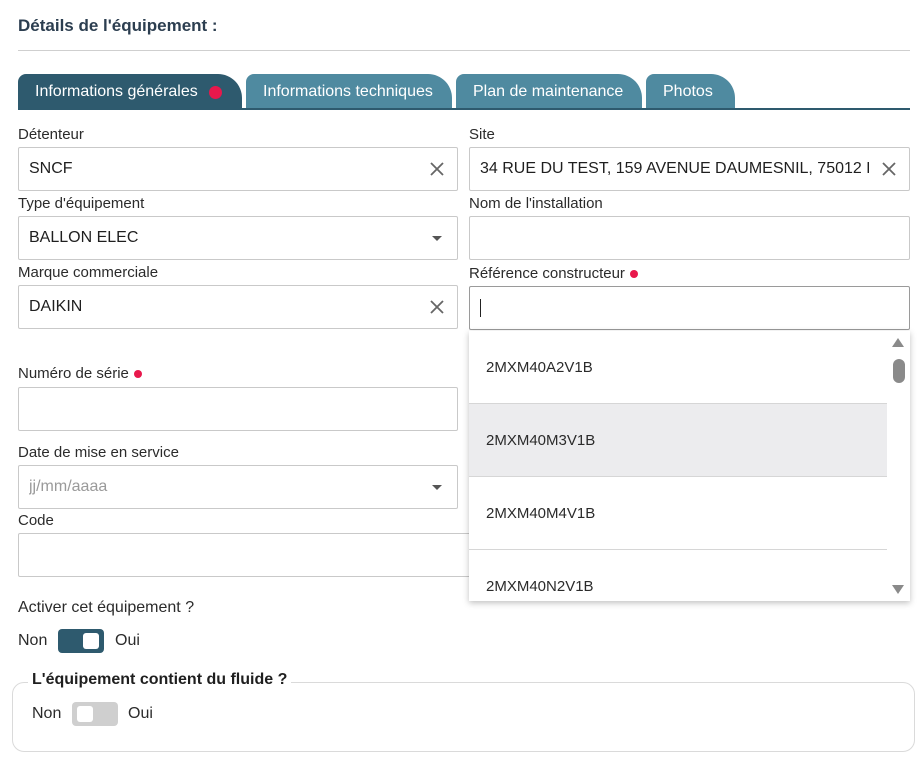 The image size is (924, 761). I want to click on tab-plan-de-maintenance: Plan de maintenance, so click(549, 92).